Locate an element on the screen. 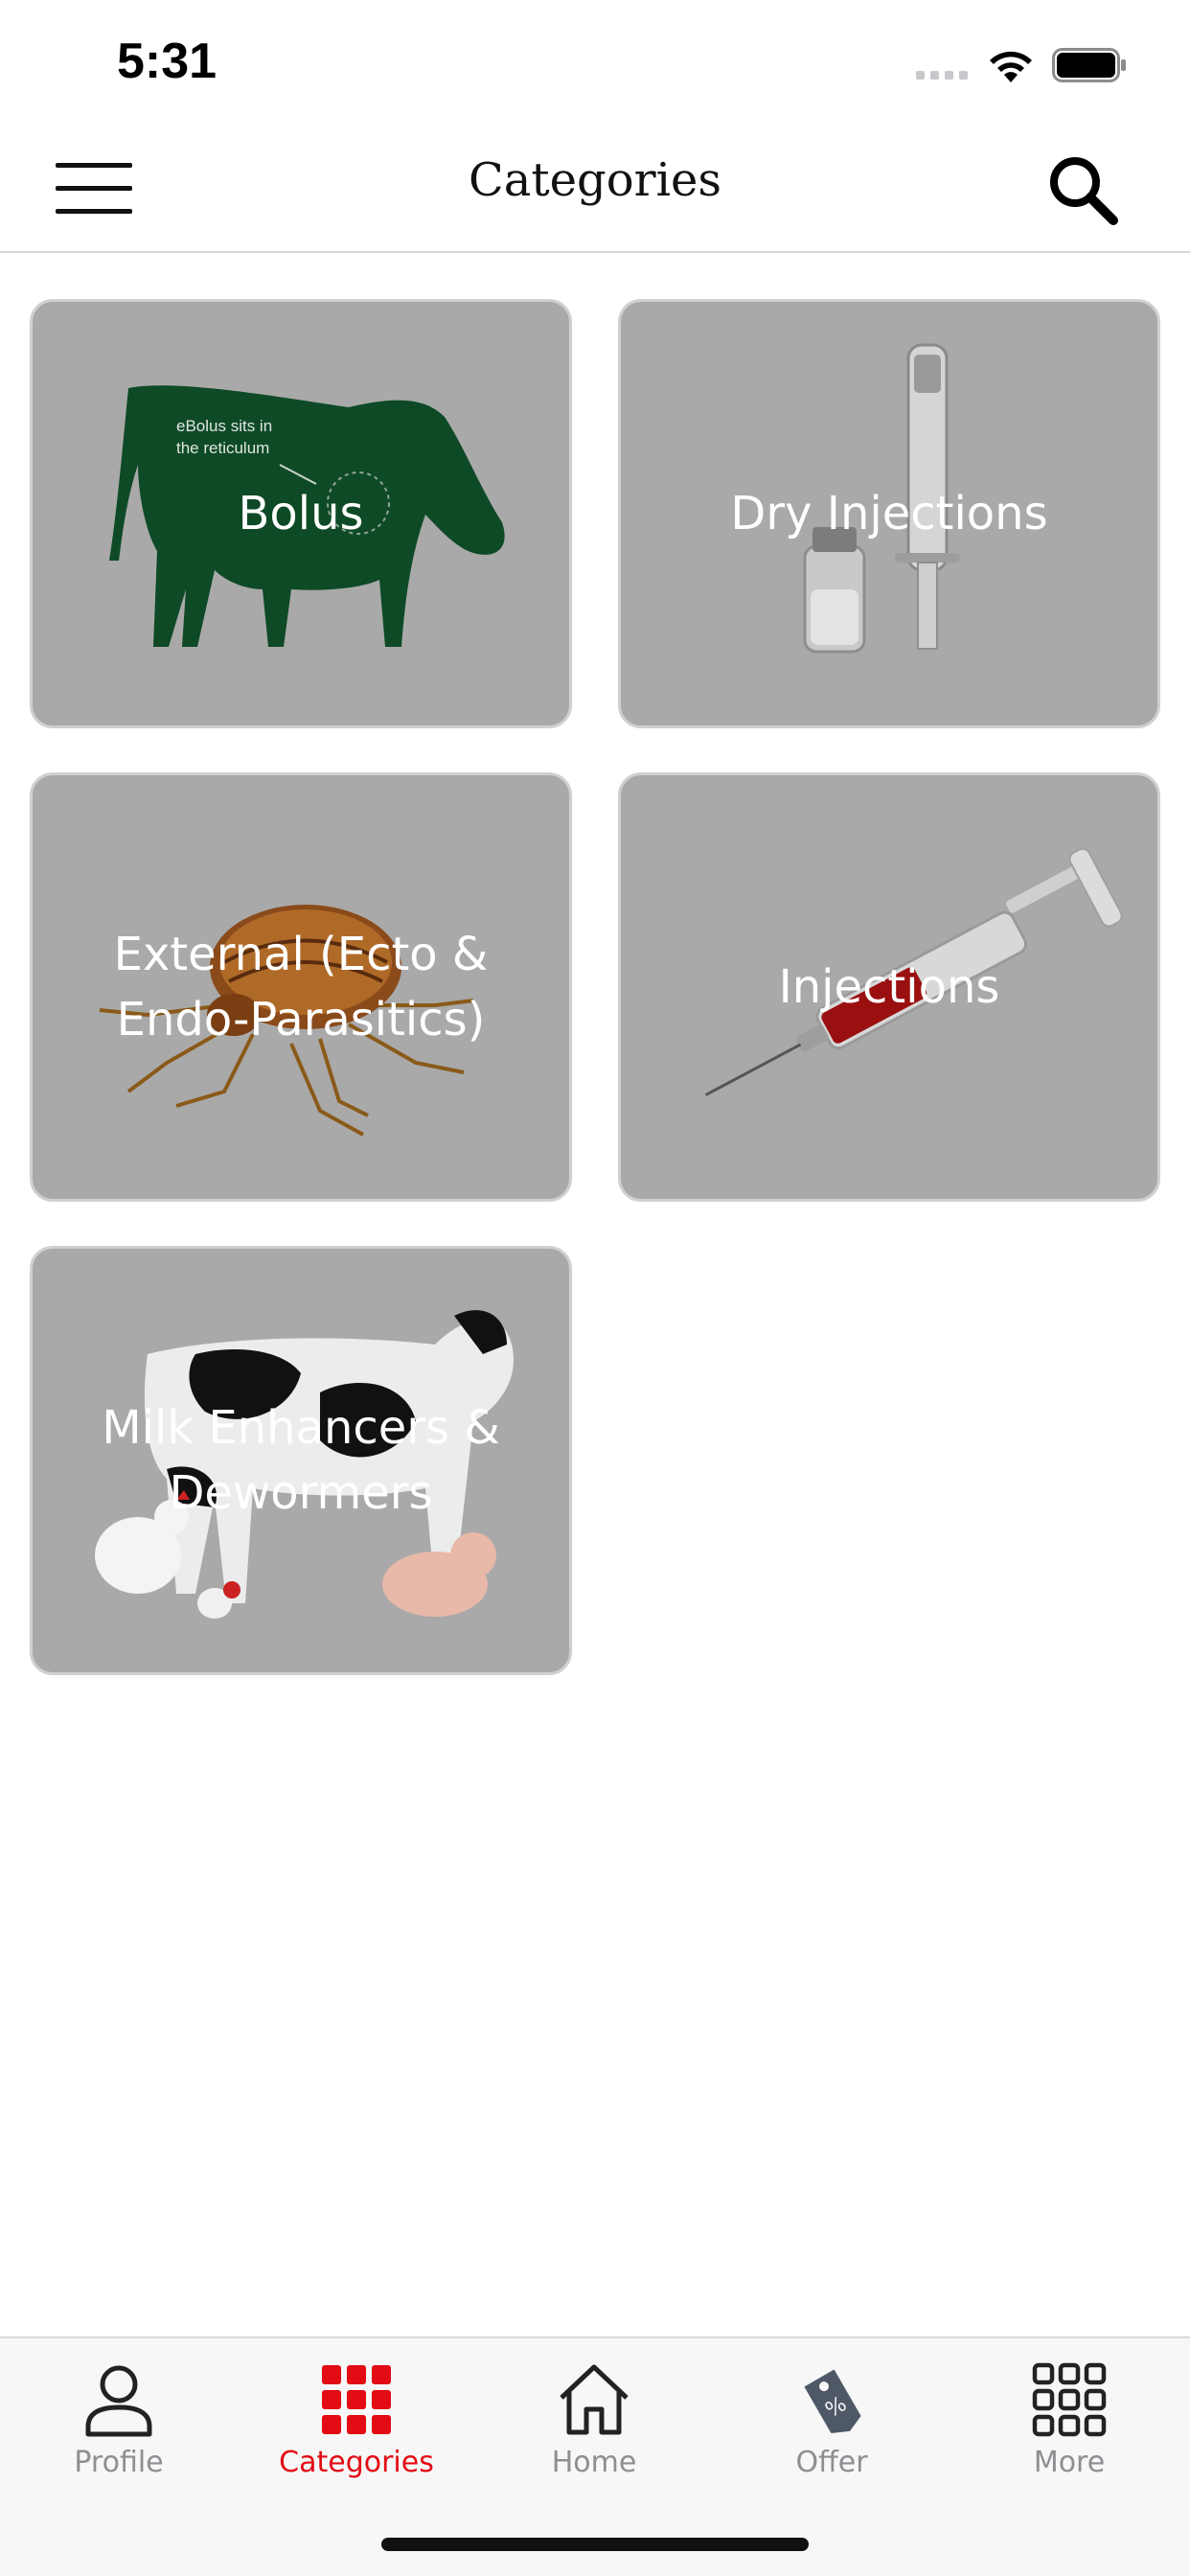  category-label: Dry Injections is located at coordinates (889, 513).